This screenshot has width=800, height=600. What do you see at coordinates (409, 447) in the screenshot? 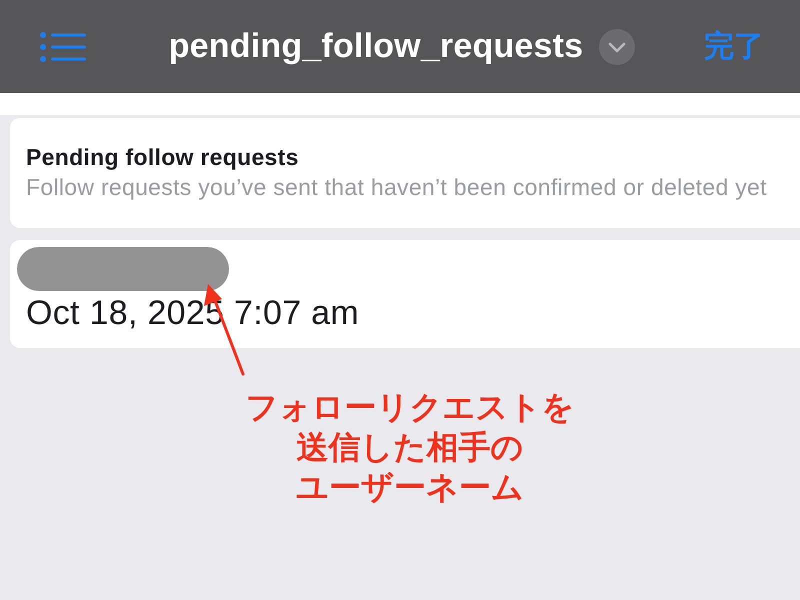
I see `annotation-text: フォローリクエストを 送信した相手の ユーザーネーム` at bounding box center [409, 447].